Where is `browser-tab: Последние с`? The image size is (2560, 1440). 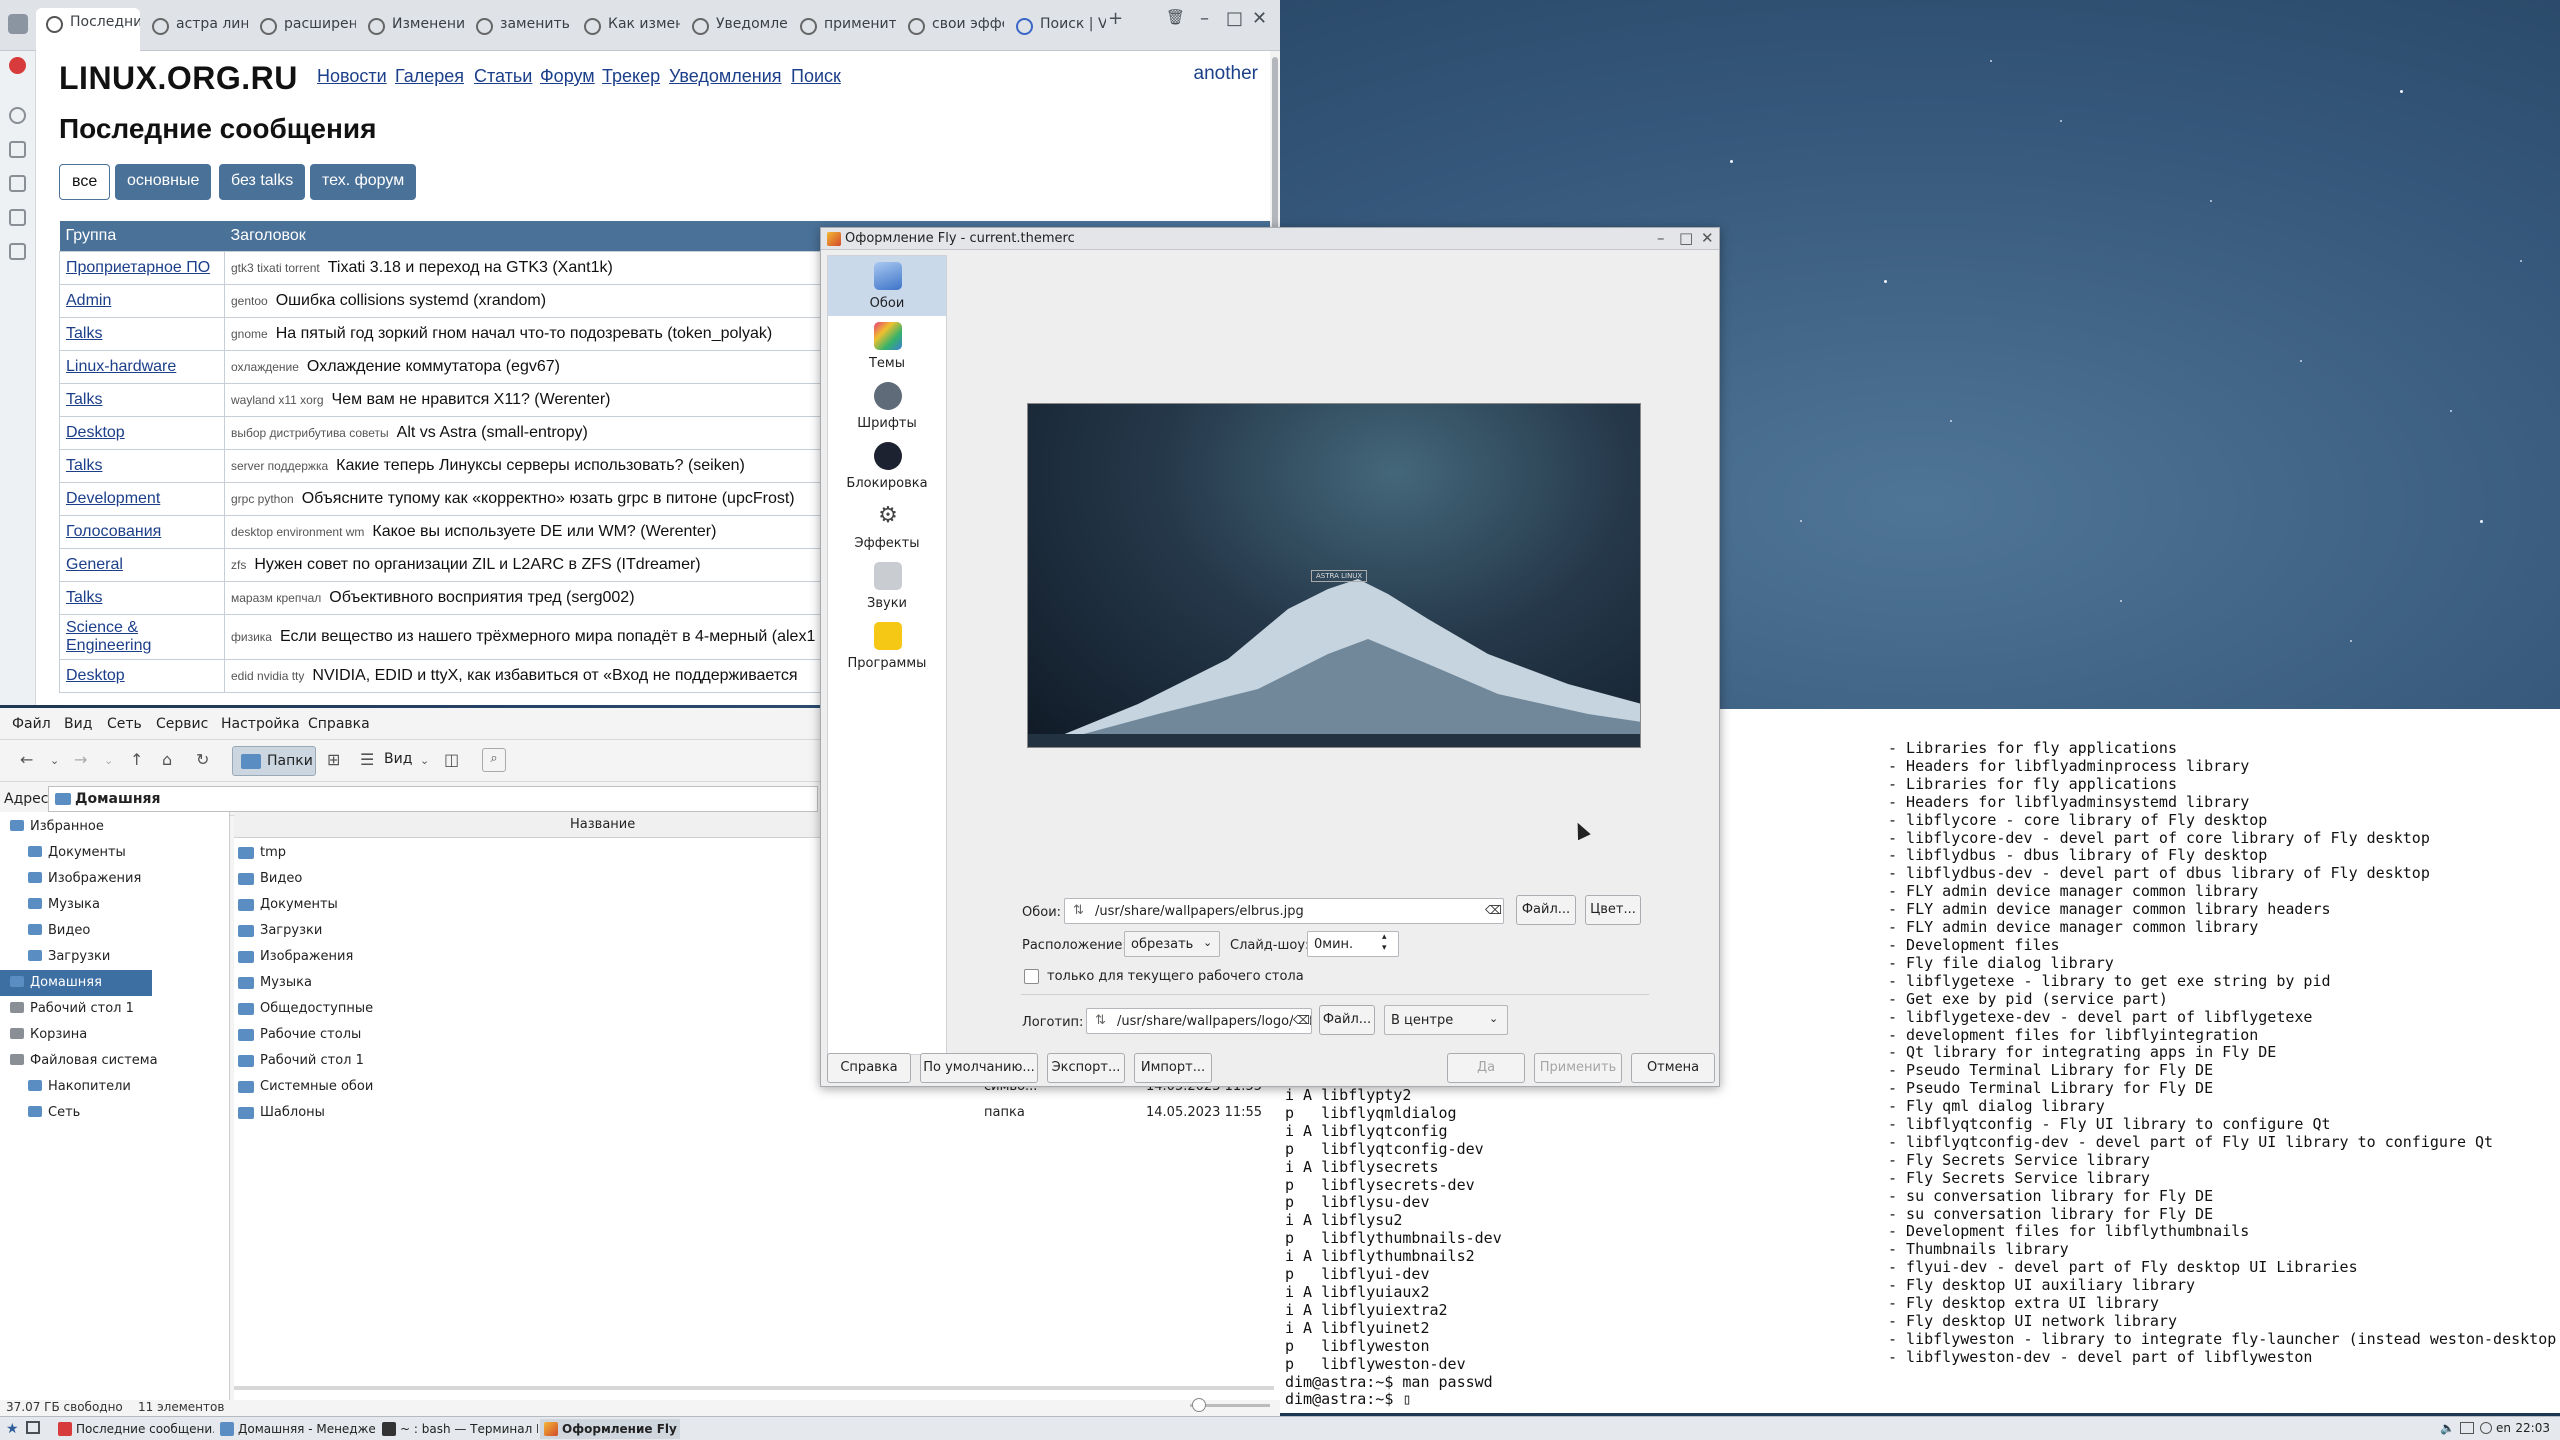
browser-tab: Последние с is located at coordinates (88, 29).